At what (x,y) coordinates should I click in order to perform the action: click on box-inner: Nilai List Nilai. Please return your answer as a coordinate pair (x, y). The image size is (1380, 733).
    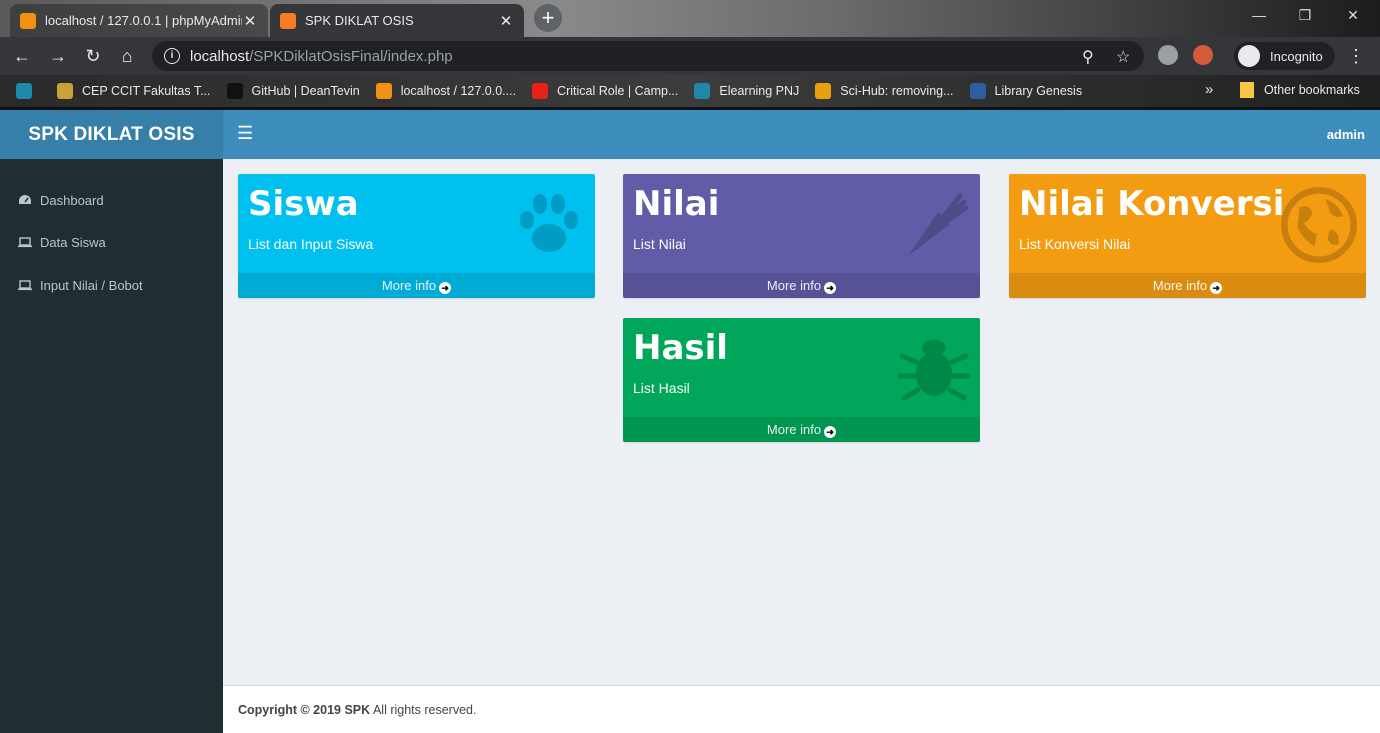
    Looking at the image, I should click on (801, 223).